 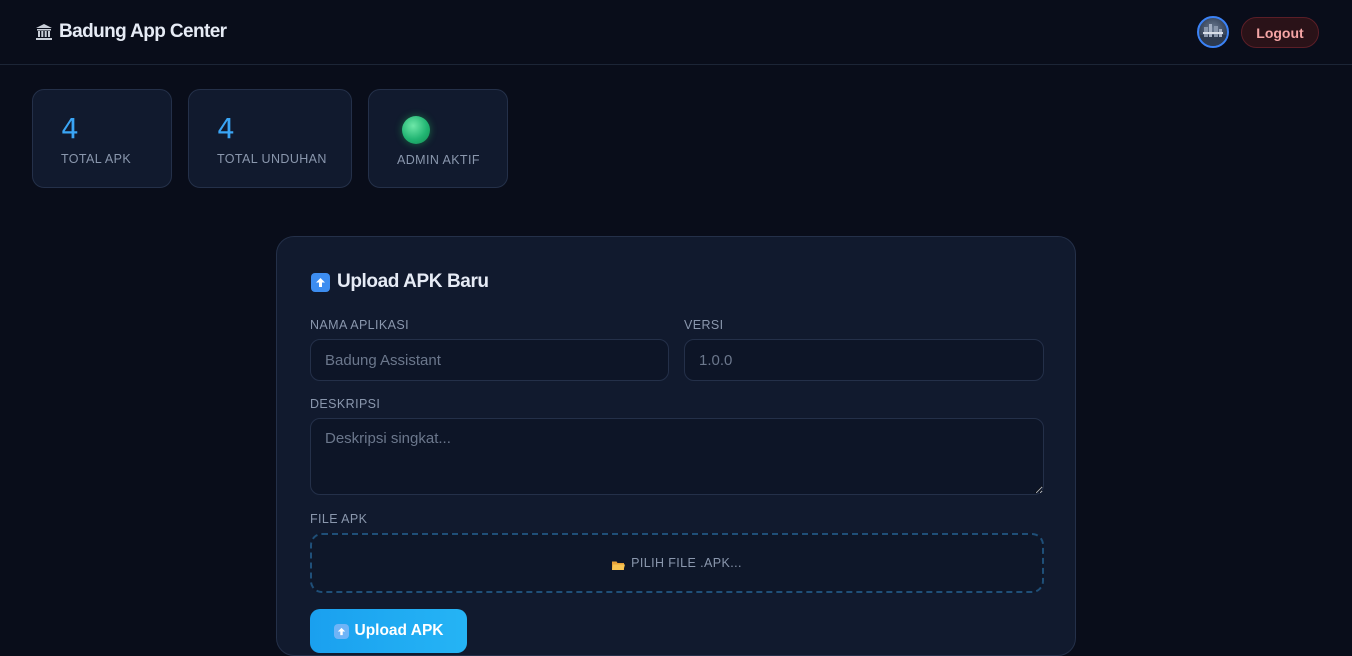 I want to click on bank-building-icon, so click(x=44, y=32).